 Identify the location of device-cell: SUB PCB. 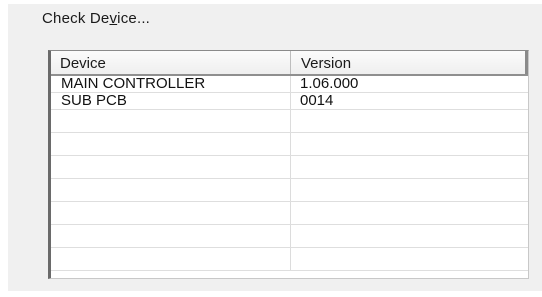
(171, 100).